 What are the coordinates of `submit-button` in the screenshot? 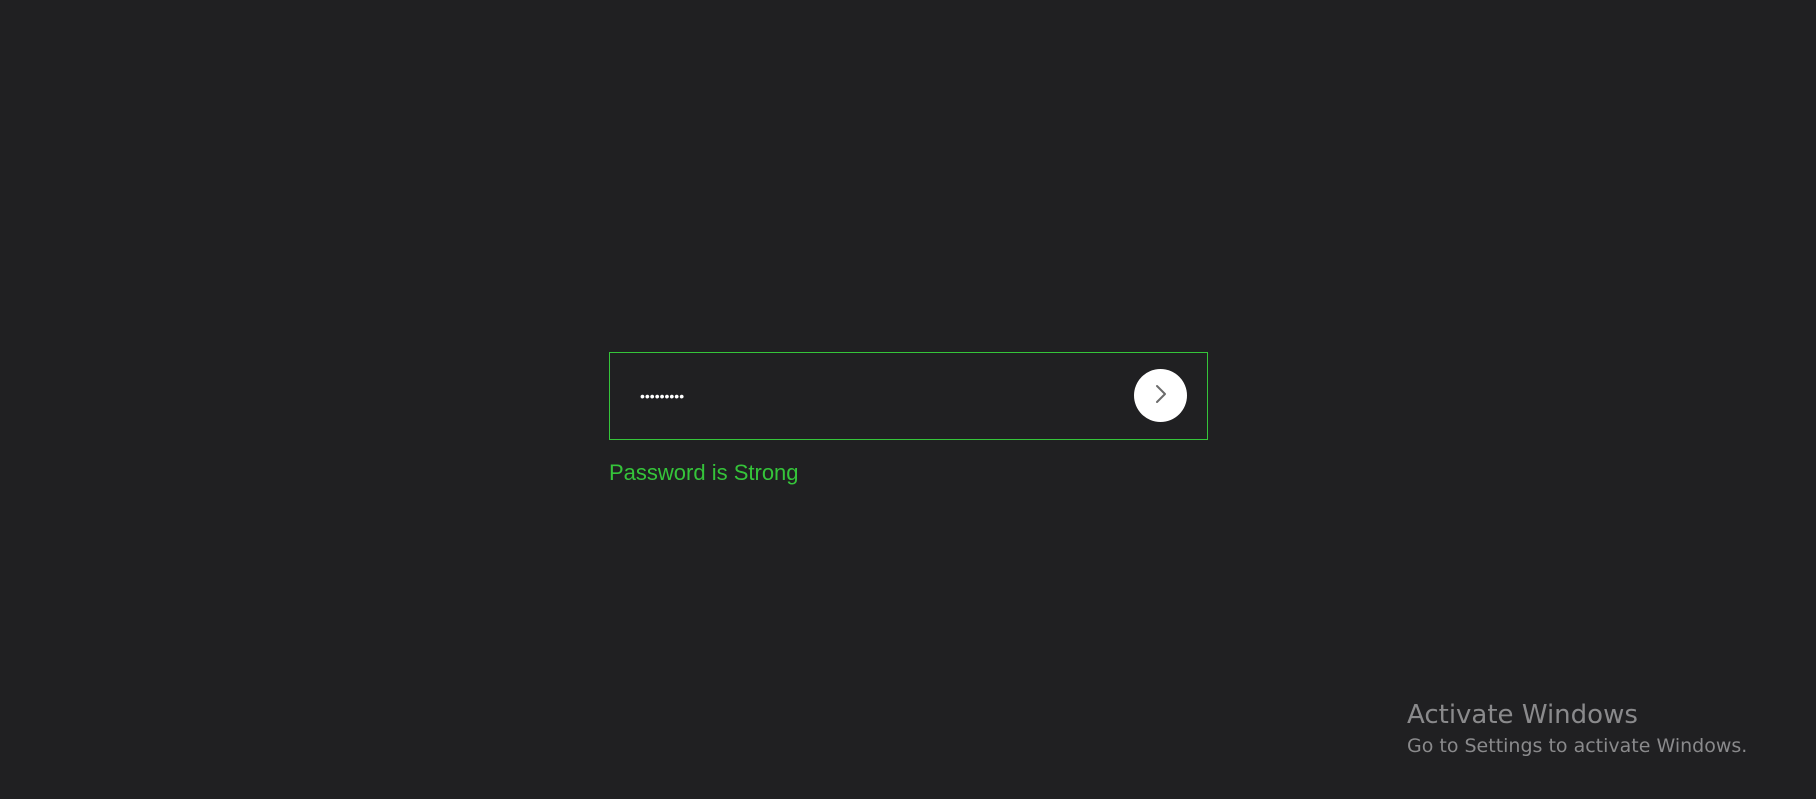 It's located at (1160, 395).